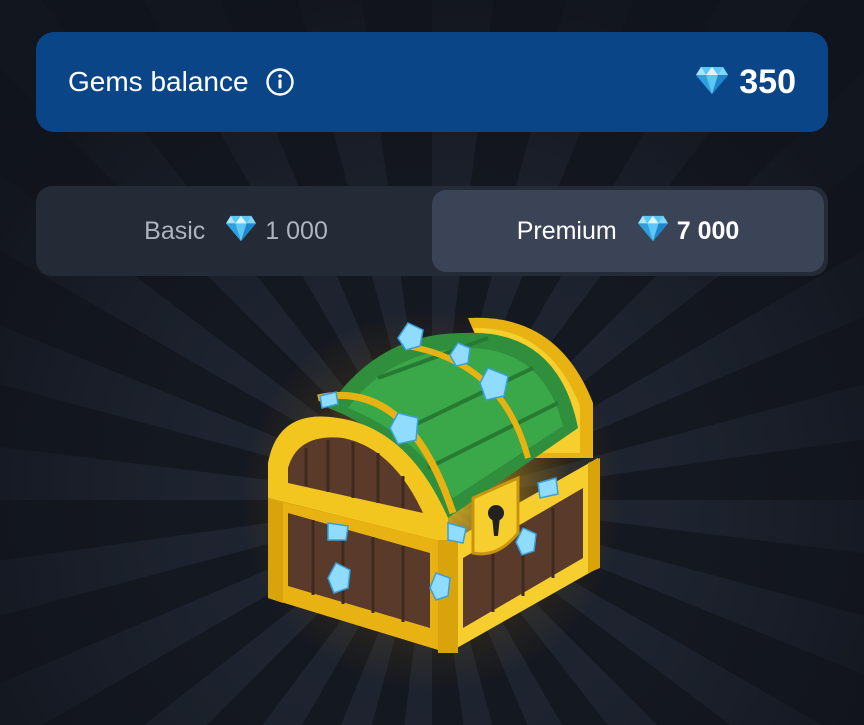 The image size is (864, 725). What do you see at coordinates (296, 230) in the screenshot?
I see `tab-basic-price: 1 000` at bounding box center [296, 230].